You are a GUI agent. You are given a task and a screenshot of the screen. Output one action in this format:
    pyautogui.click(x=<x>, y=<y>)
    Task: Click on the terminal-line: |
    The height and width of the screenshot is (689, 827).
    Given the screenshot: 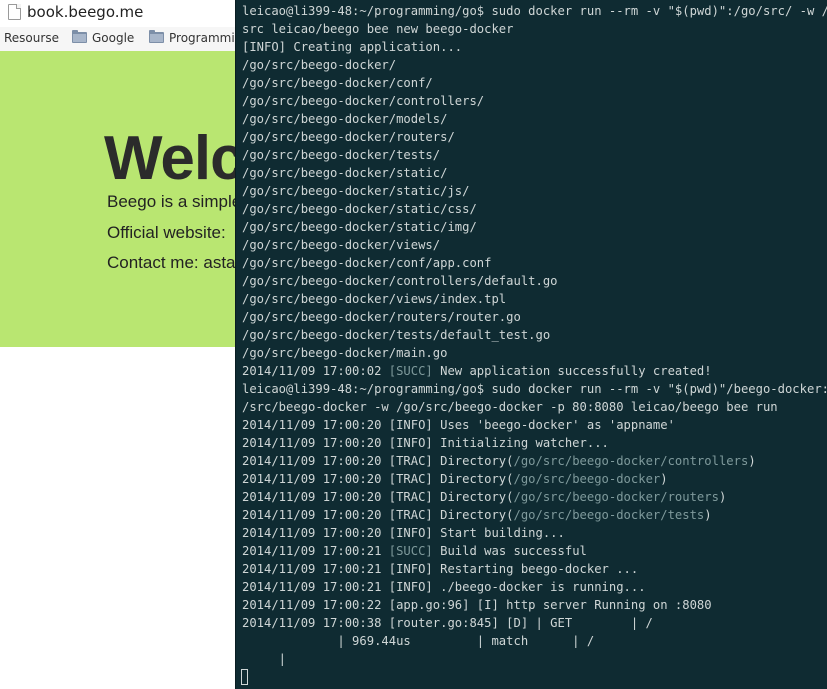 What is the action you would take?
    pyautogui.click(x=534, y=659)
    